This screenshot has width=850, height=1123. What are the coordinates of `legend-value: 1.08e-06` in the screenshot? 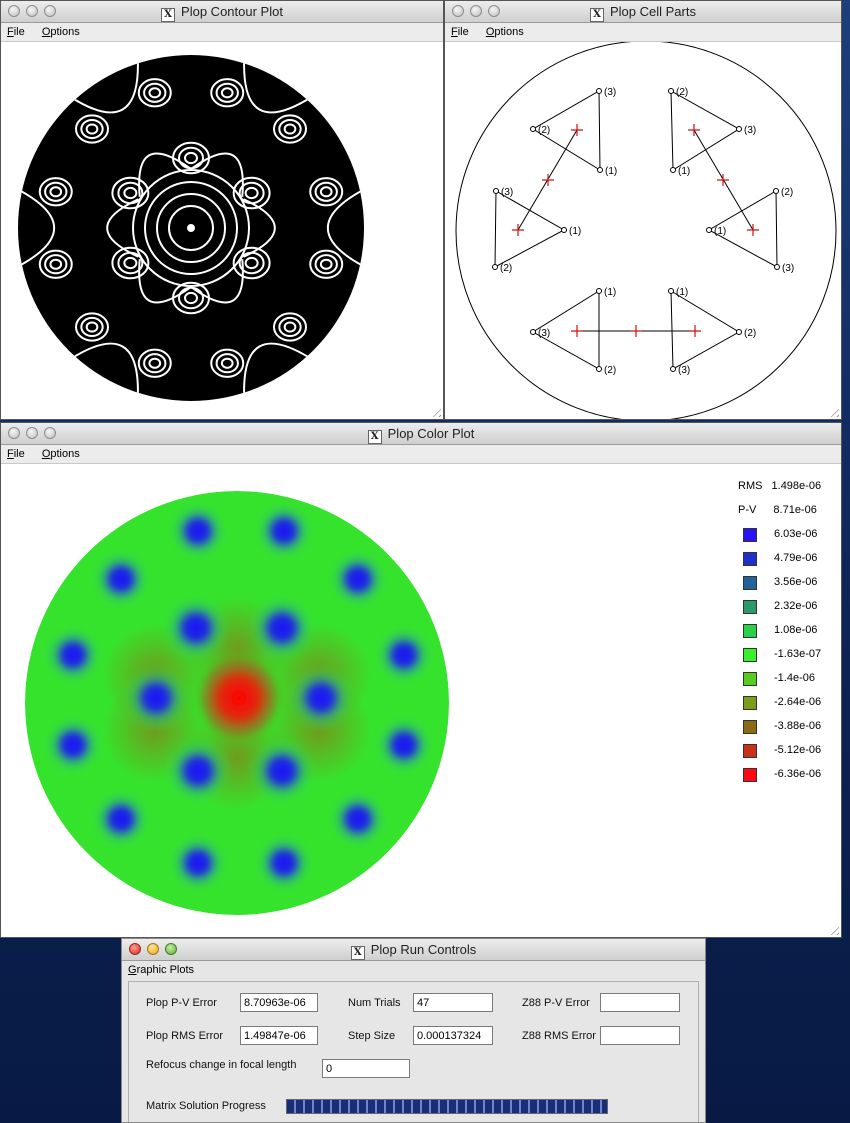 It's located at (796, 630).